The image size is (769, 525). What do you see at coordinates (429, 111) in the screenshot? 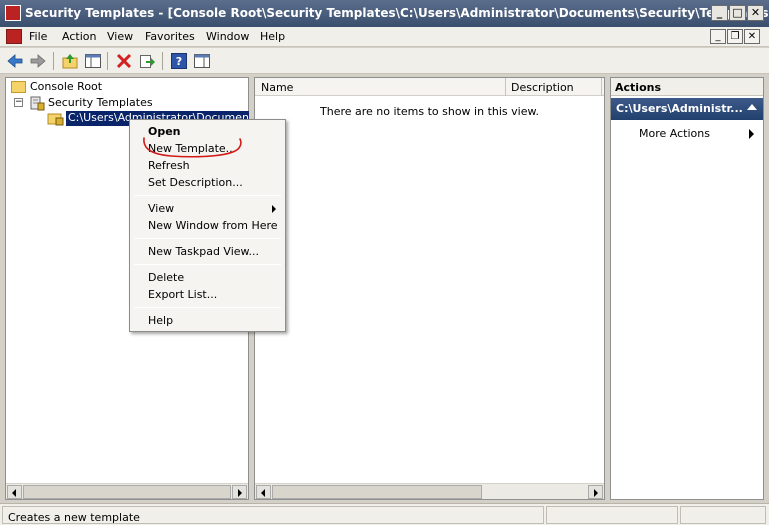
I see `empty-view-message: There are no items to show in this view.` at bounding box center [429, 111].